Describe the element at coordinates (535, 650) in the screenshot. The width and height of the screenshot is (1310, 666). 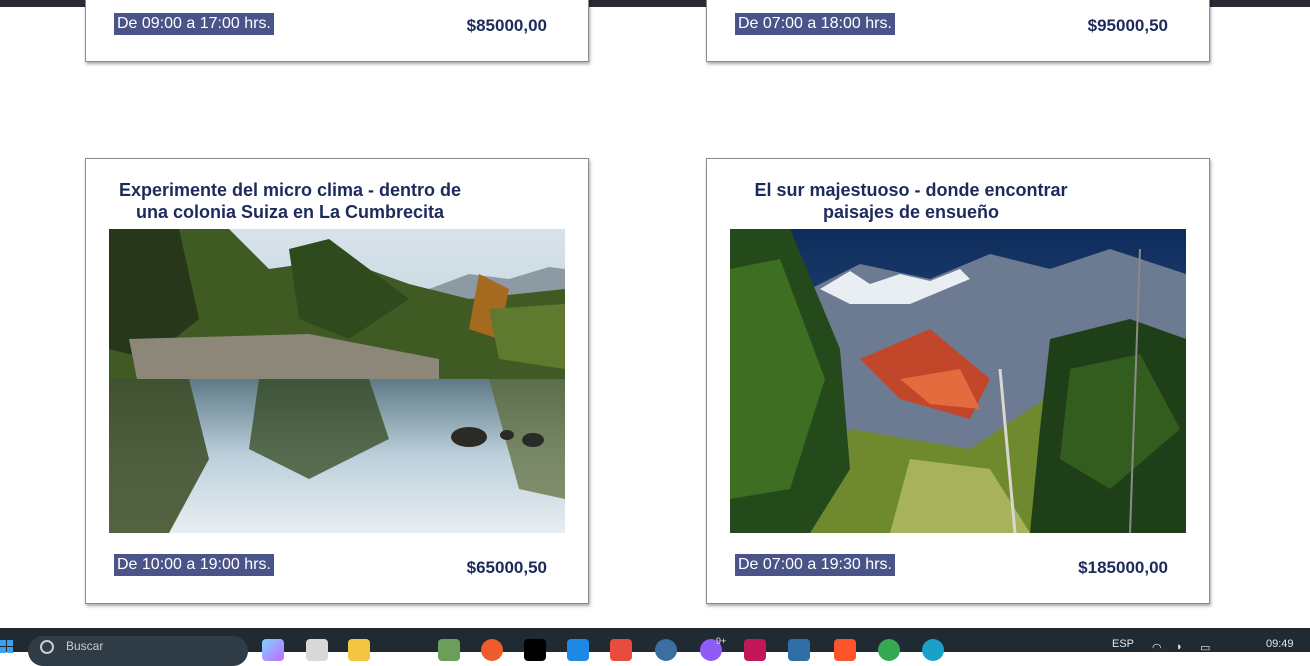
I see `pen-icon` at that location.